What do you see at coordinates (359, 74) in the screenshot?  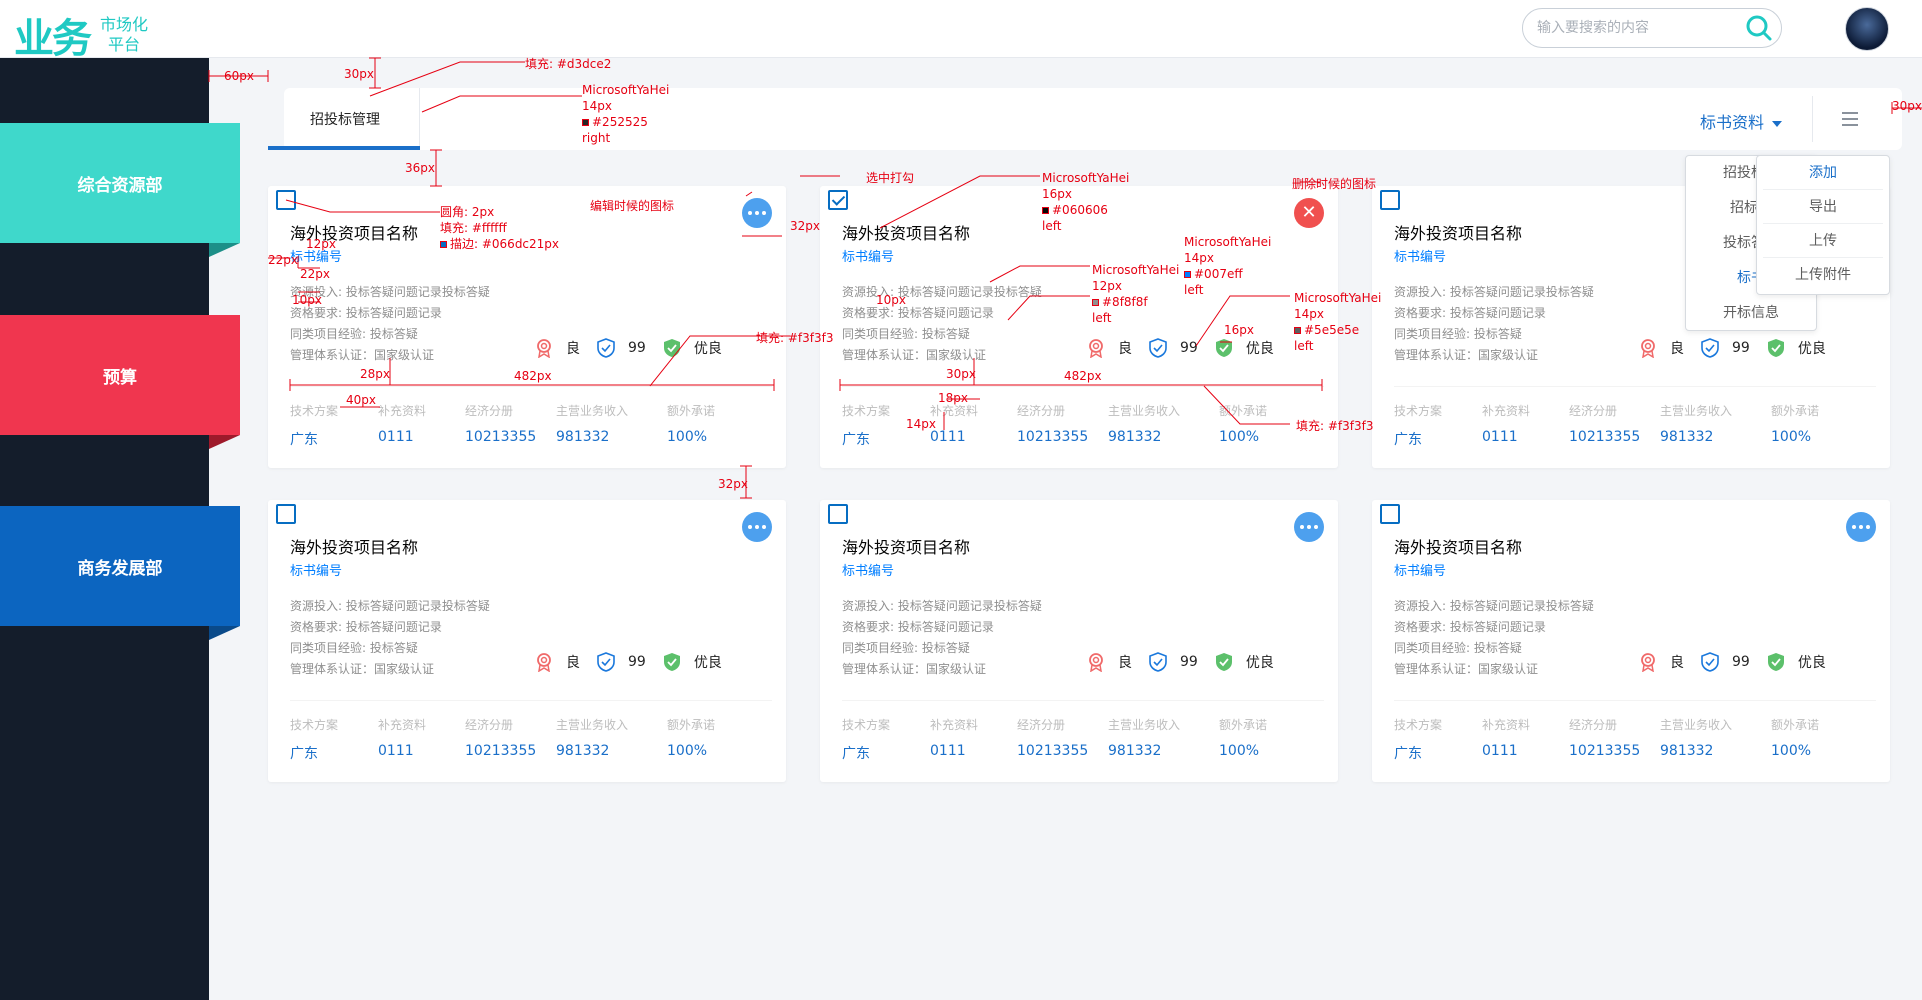 I see `annotation: 30px` at bounding box center [359, 74].